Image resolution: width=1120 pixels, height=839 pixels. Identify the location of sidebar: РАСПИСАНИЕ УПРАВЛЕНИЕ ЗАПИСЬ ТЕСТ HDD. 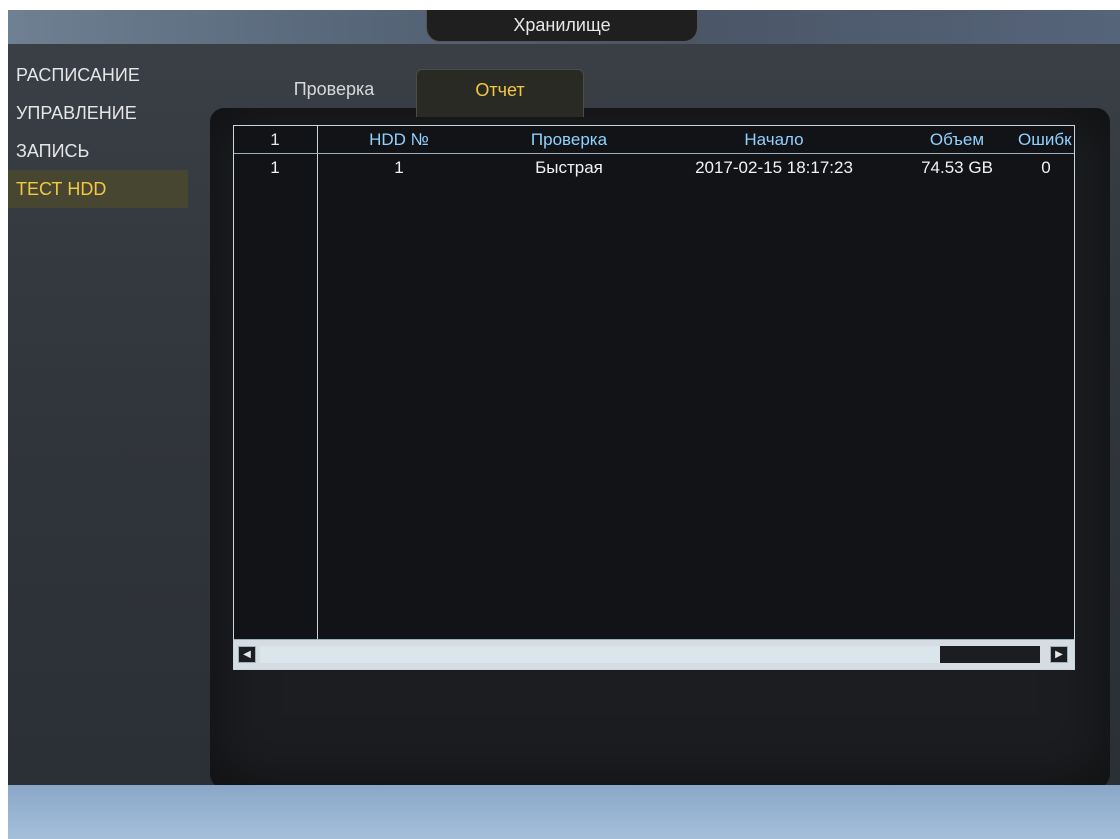
(108, 132).